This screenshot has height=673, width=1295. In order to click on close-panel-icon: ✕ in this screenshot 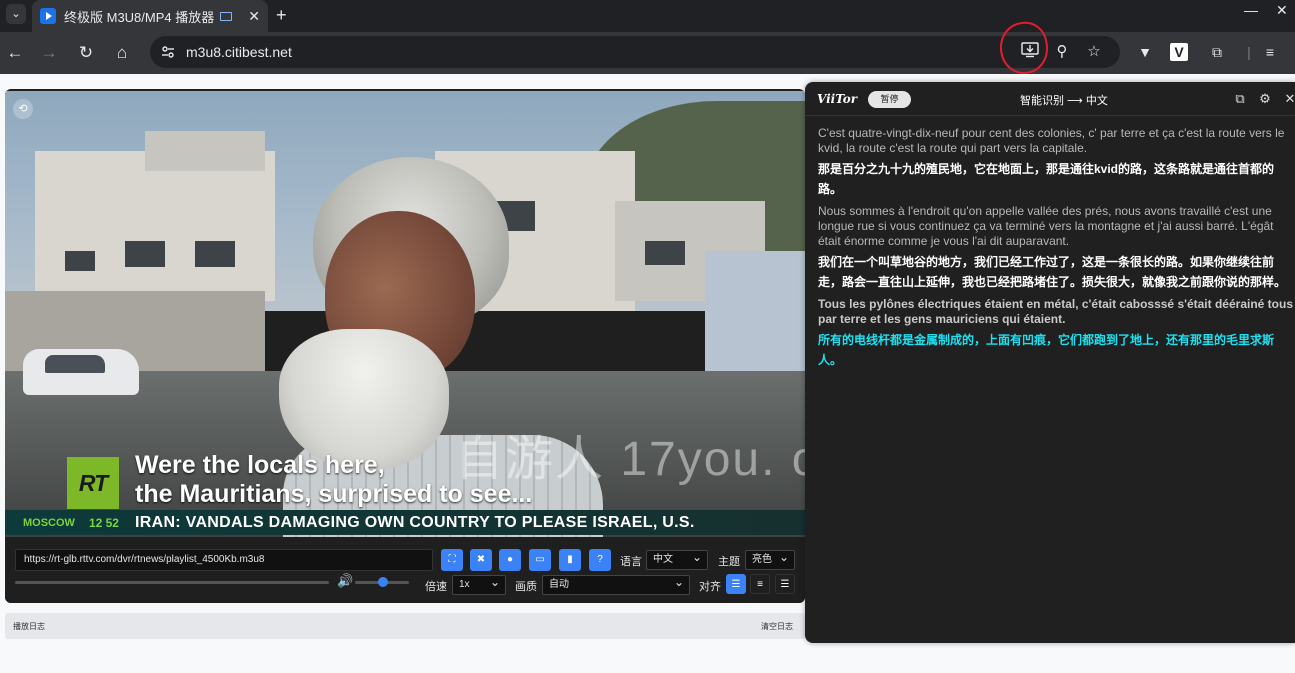, I will do `click(1288, 99)`.